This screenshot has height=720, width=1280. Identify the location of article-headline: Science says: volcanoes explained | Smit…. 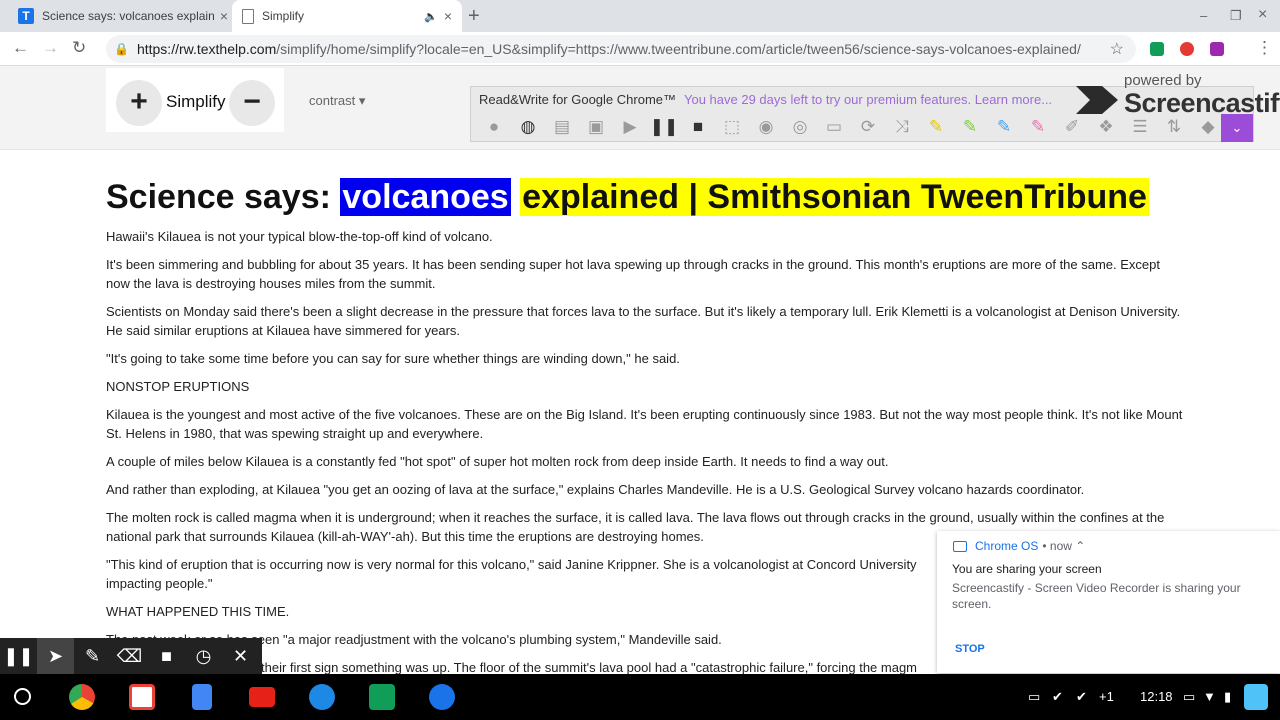
(646, 197).